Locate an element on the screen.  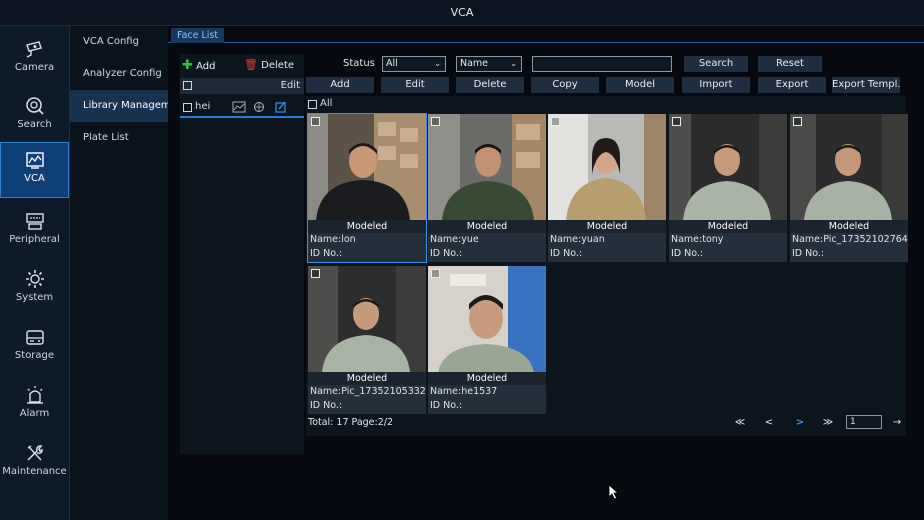
last-page-button: ≫ is located at coordinates (828, 423).